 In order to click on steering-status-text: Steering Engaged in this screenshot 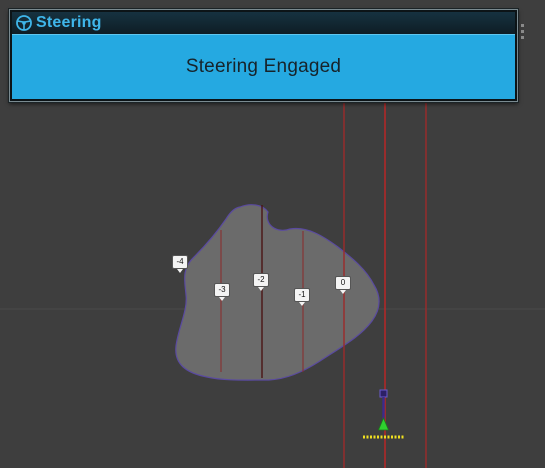, I will do `click(263, 66)`.